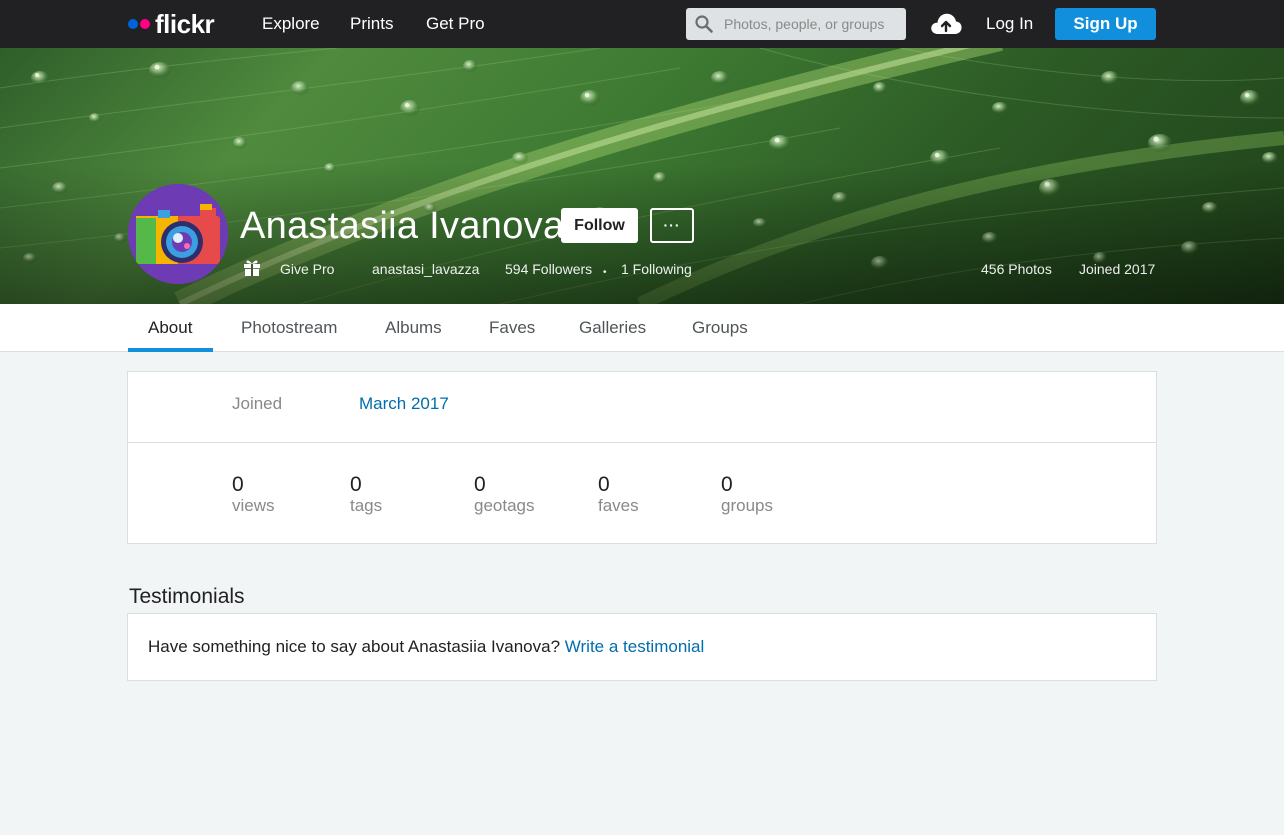  What do you see at coordinates (413, 328) in the screenshot?
I see `tab-albums: Albums` at bounding box center [413, 328].